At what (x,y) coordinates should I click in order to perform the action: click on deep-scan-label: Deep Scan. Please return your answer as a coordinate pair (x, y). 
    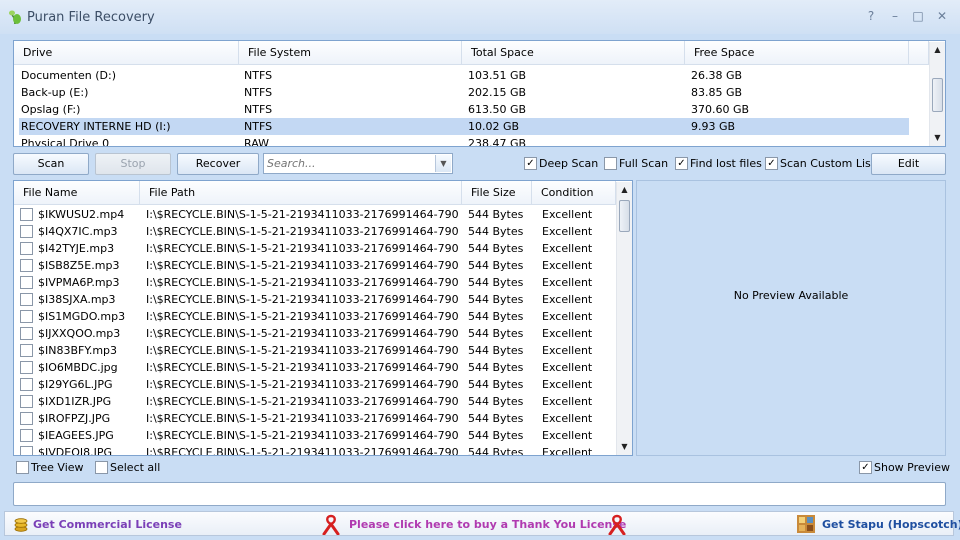
    Looking at the image, I should click on (568, 163).